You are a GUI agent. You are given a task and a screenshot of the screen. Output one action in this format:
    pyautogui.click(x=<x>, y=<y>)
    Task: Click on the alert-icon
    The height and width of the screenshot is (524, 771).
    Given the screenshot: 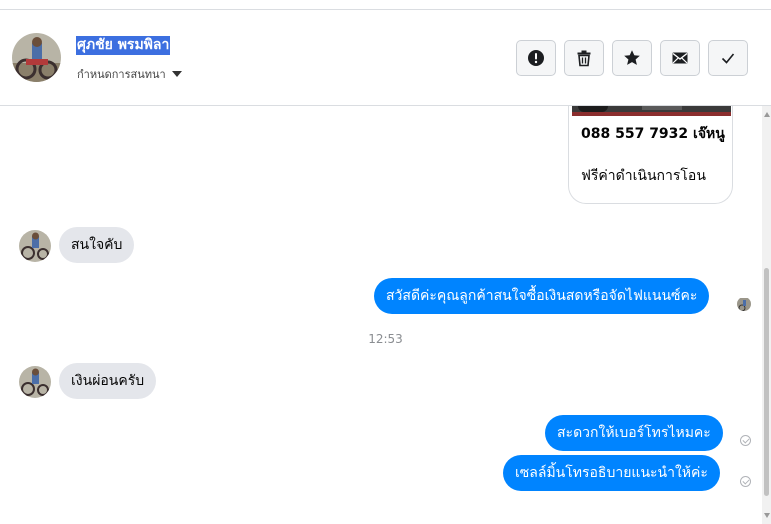 What is the action you would take?
    pyautogui.click(x=536, y=58)
    